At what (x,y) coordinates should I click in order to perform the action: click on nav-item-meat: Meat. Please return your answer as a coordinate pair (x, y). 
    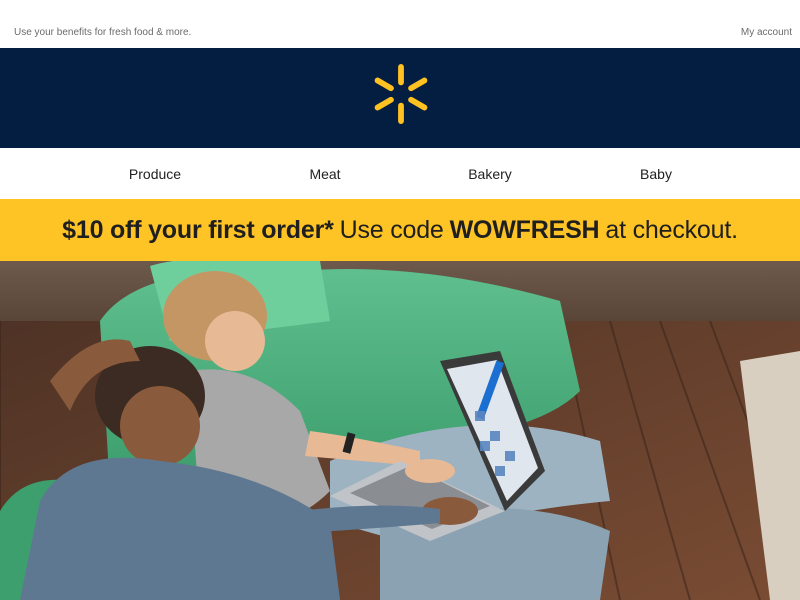
    Looking at the image, I should click on (324, 174).